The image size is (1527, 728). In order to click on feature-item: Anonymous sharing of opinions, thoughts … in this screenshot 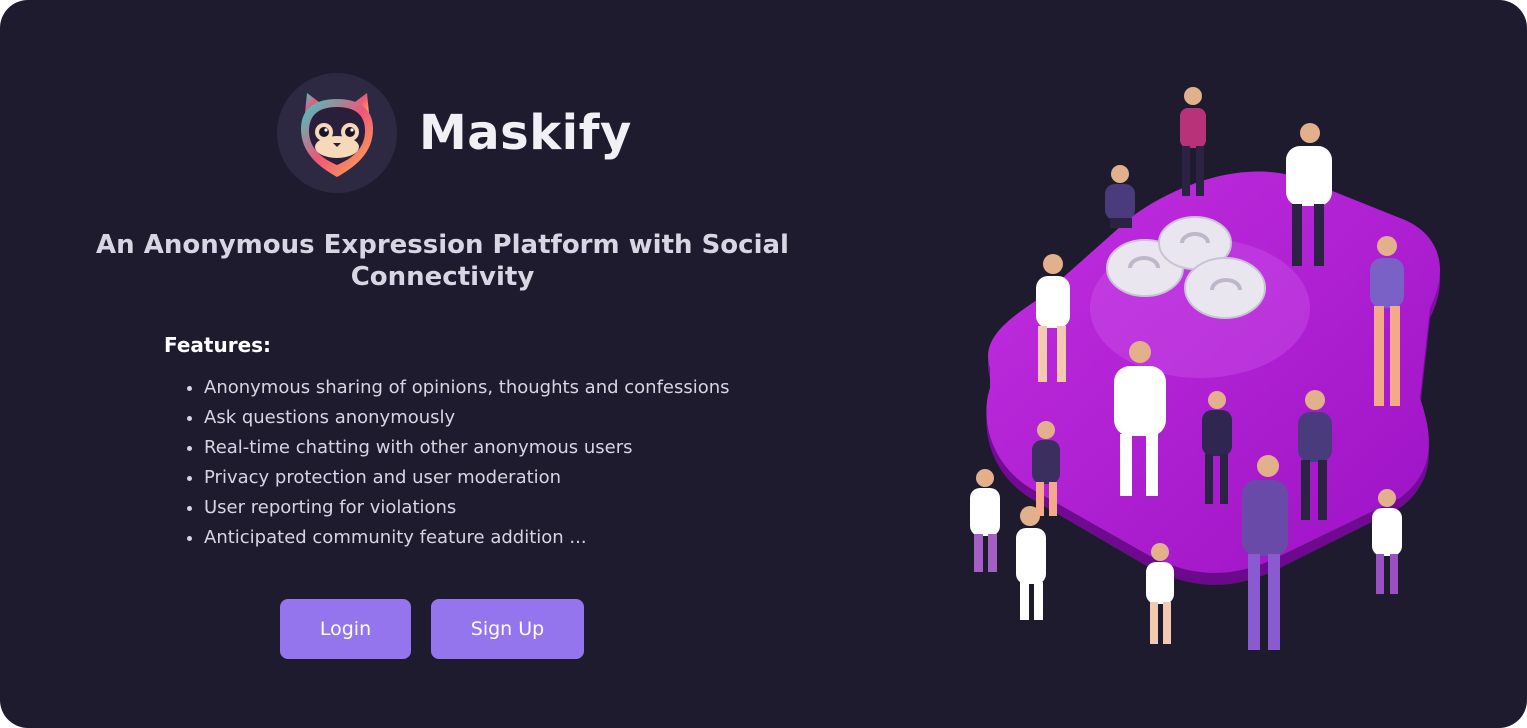, I will do `click(458, 388)`.